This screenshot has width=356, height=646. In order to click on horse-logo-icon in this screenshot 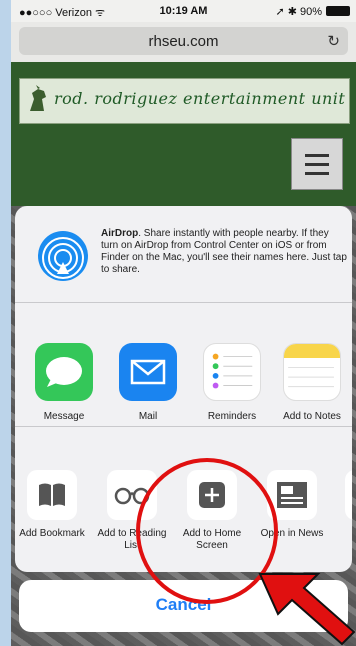, I will do `click(38, 98)`.